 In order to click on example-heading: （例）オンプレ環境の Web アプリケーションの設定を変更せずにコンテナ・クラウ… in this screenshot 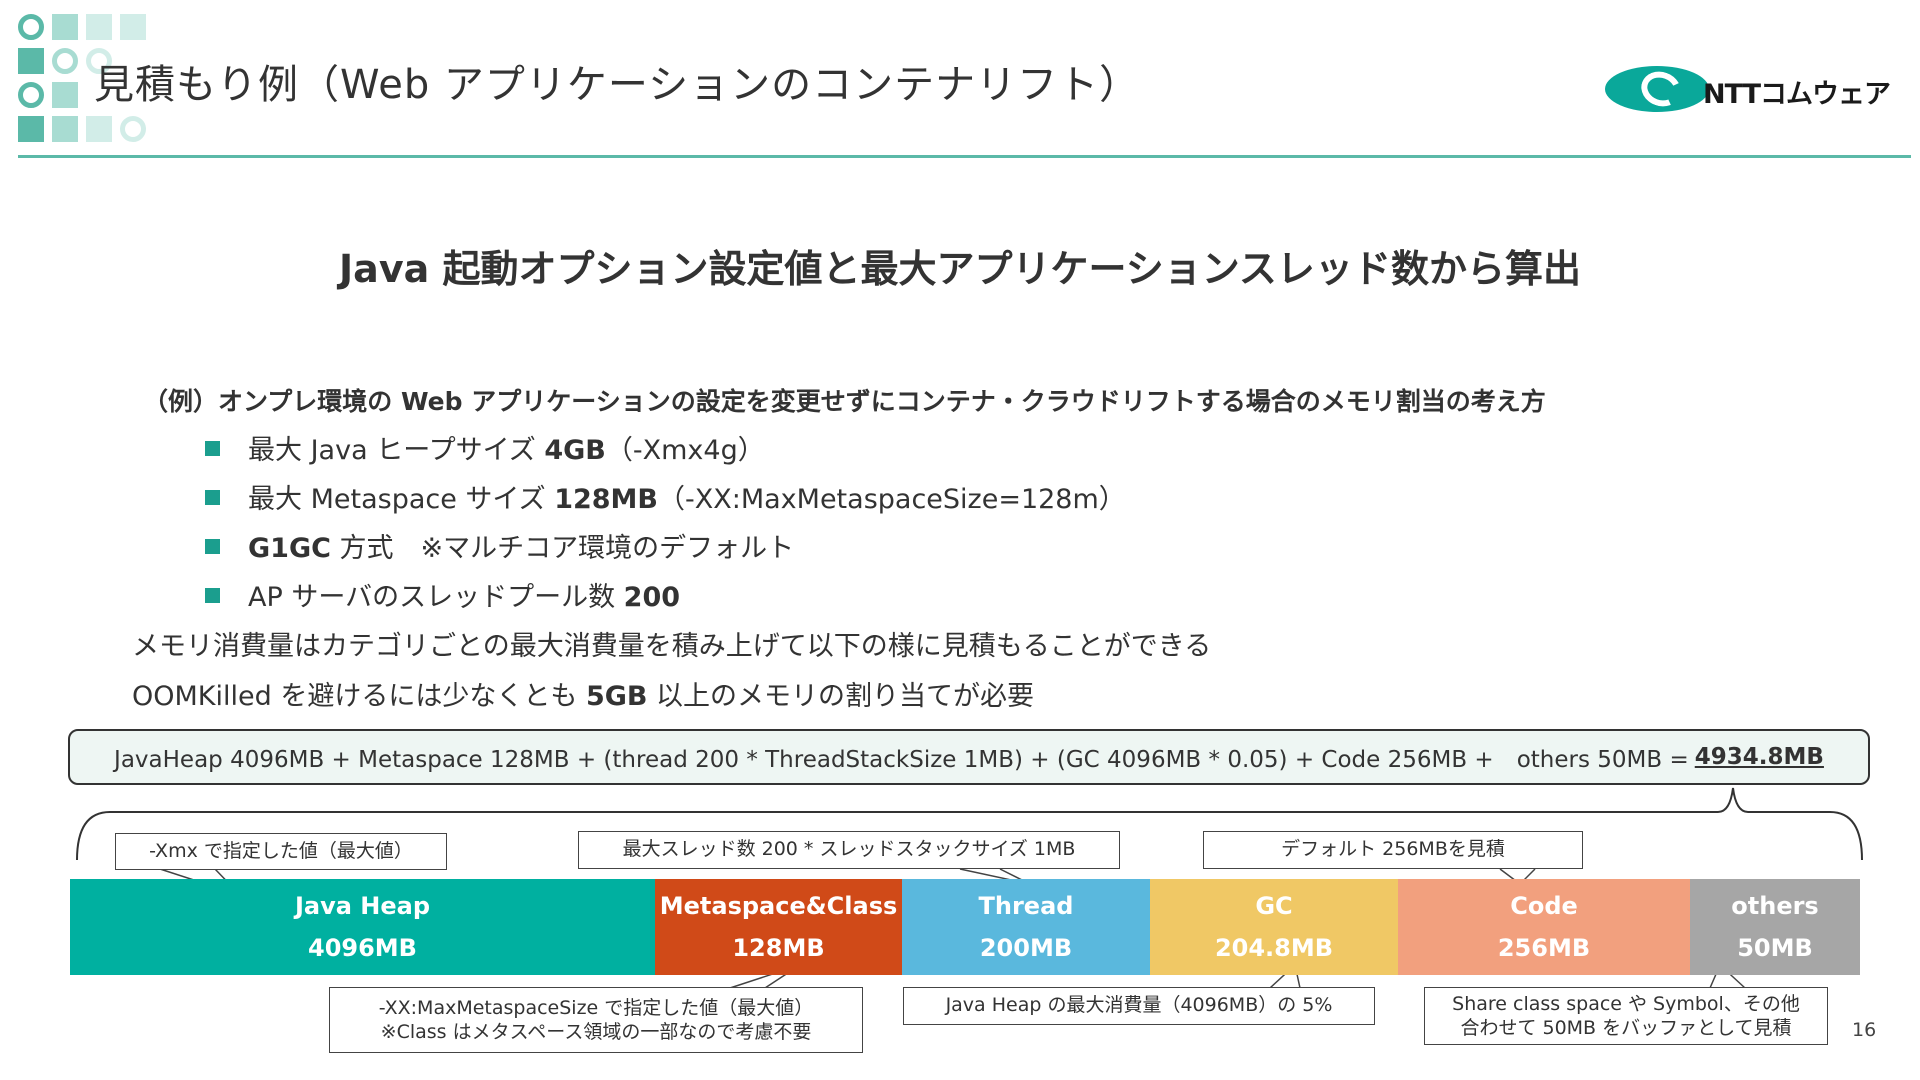, I will do `click(844, 401)`.